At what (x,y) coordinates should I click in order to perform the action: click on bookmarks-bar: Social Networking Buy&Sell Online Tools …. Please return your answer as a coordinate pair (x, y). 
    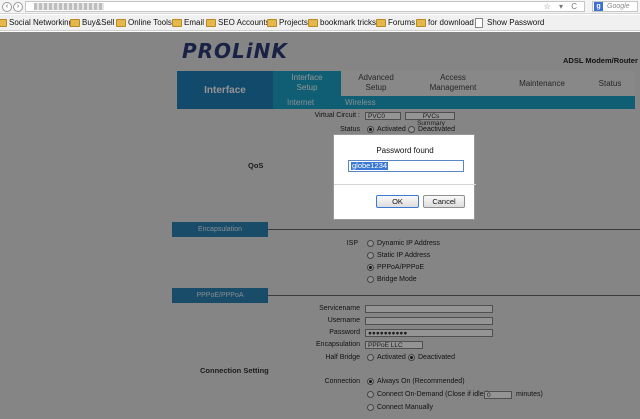
    Looking at the image, I should click on (320, 23).